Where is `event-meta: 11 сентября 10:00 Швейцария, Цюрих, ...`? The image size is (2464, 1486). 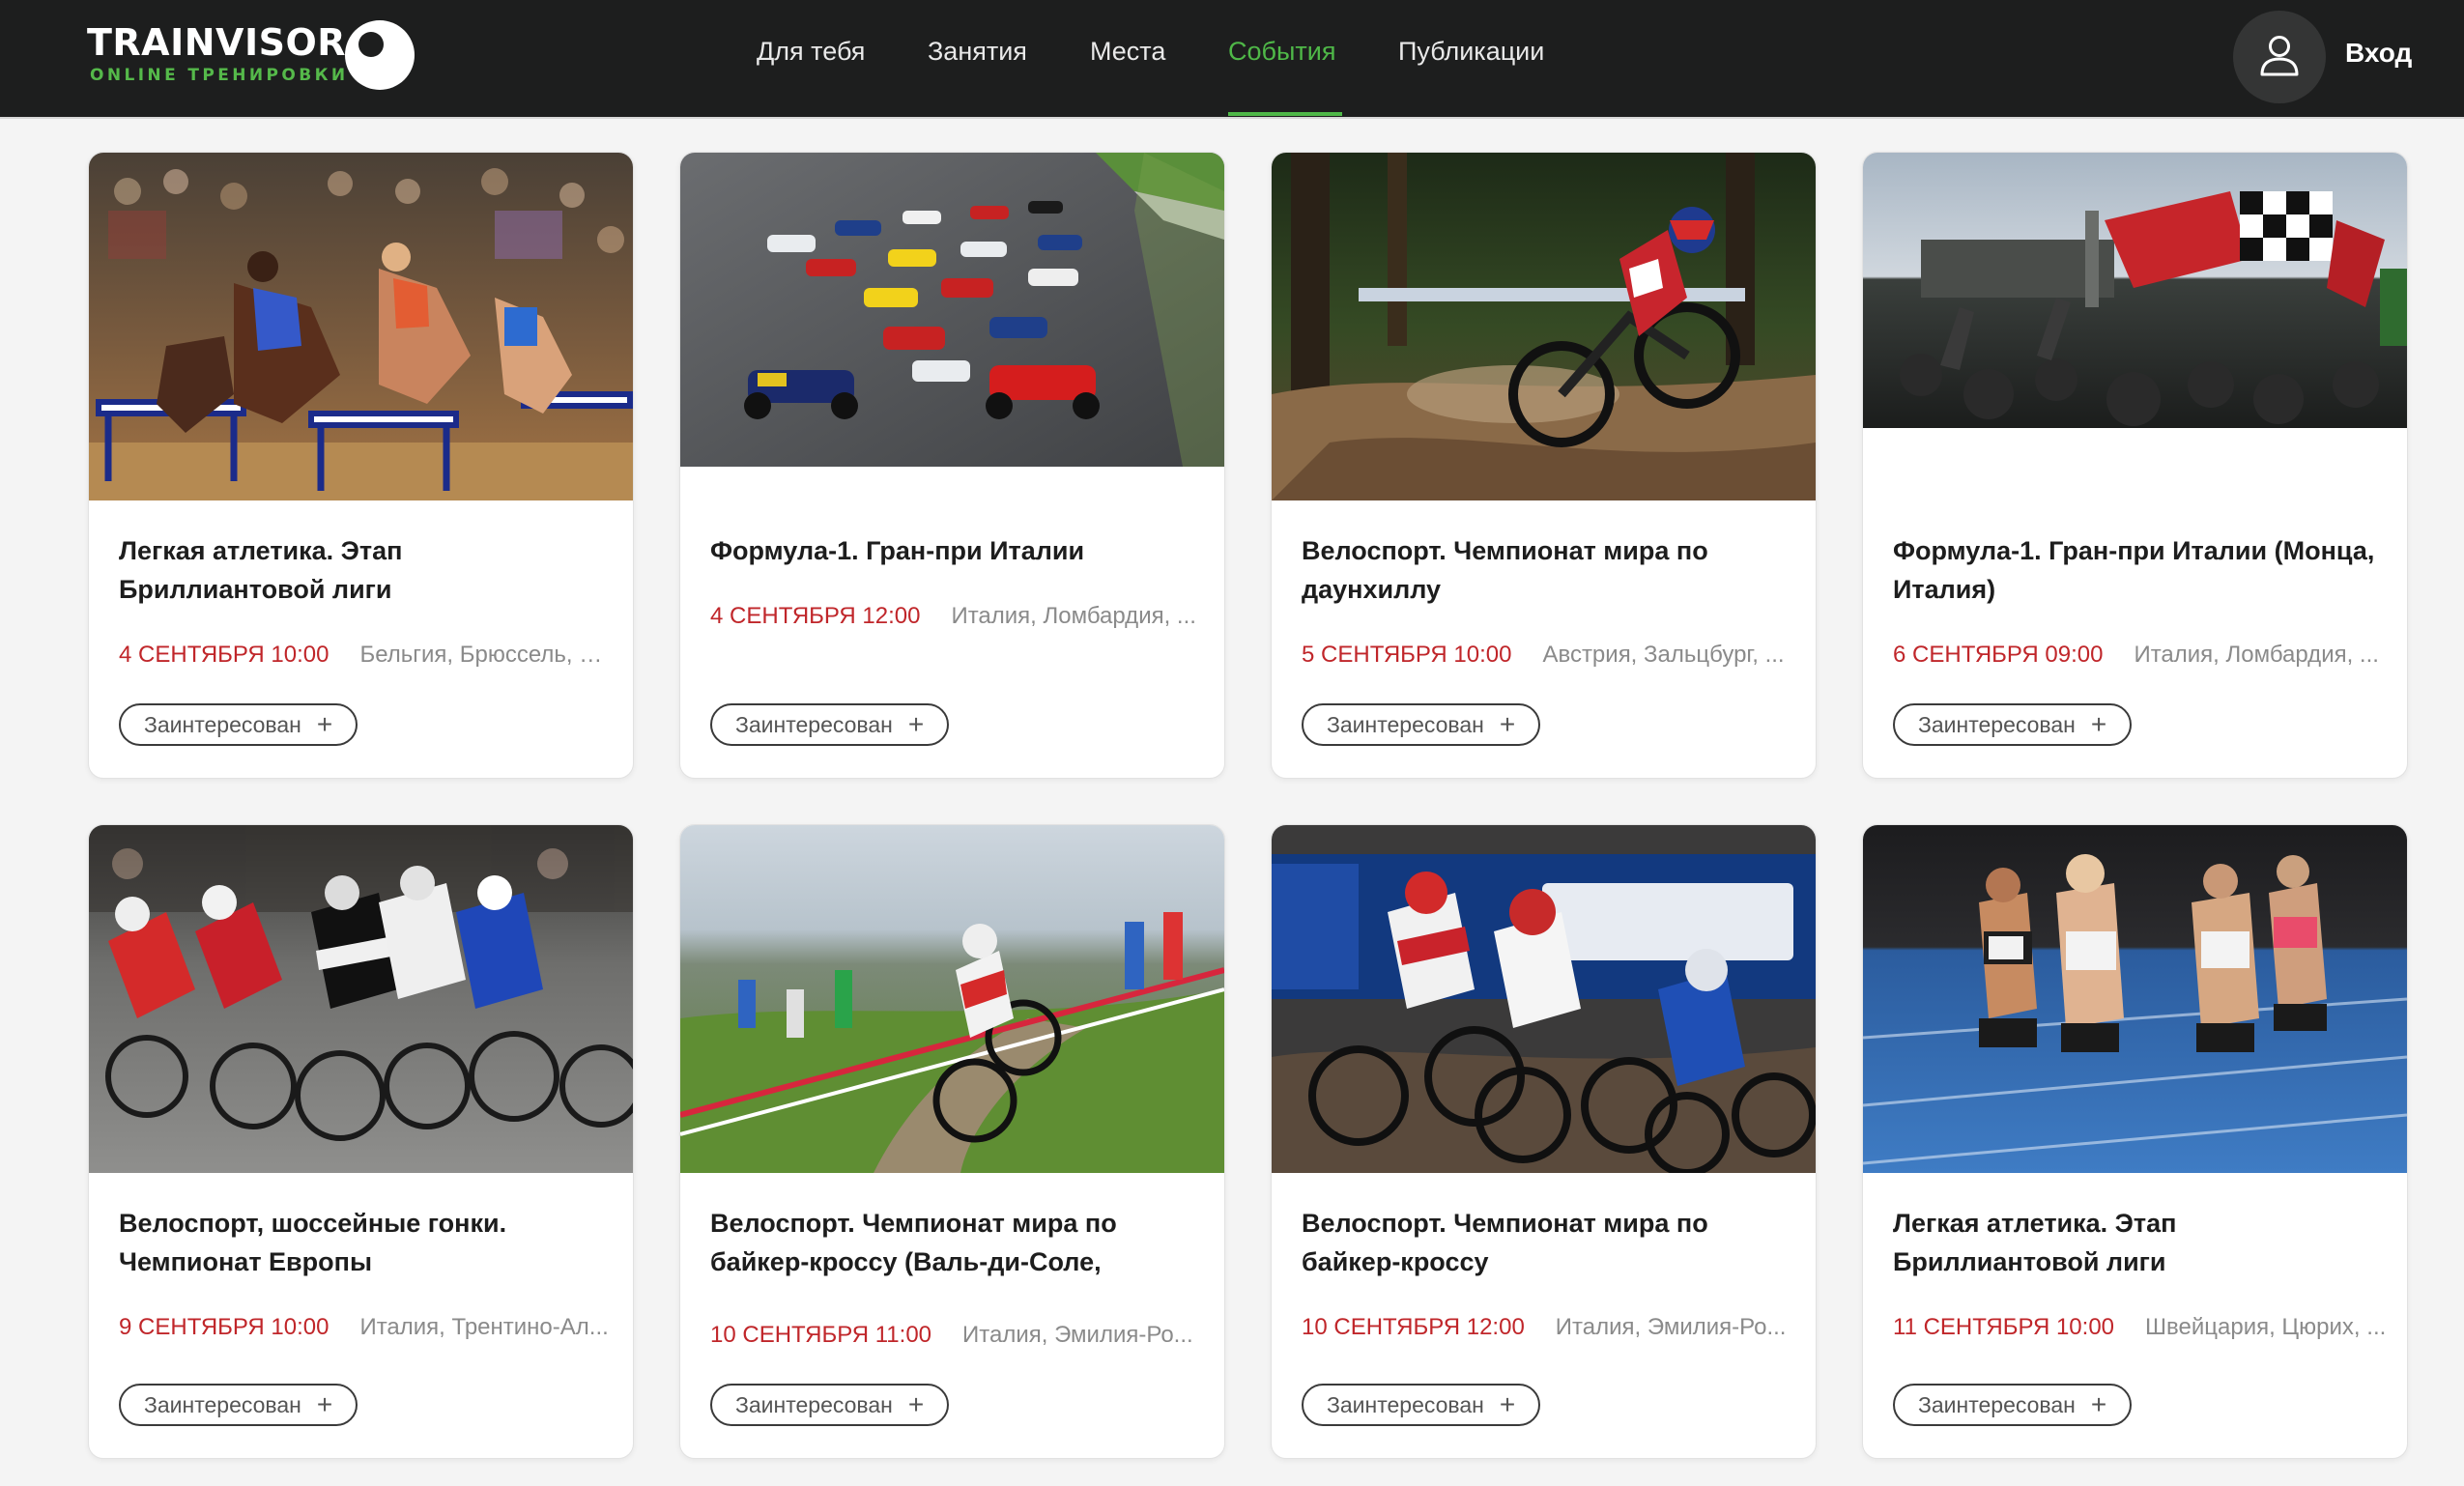
event-meta: 11 сентября 10:00 Швейцария, Цюрих, ... is located at coordinates (2139, 1330).